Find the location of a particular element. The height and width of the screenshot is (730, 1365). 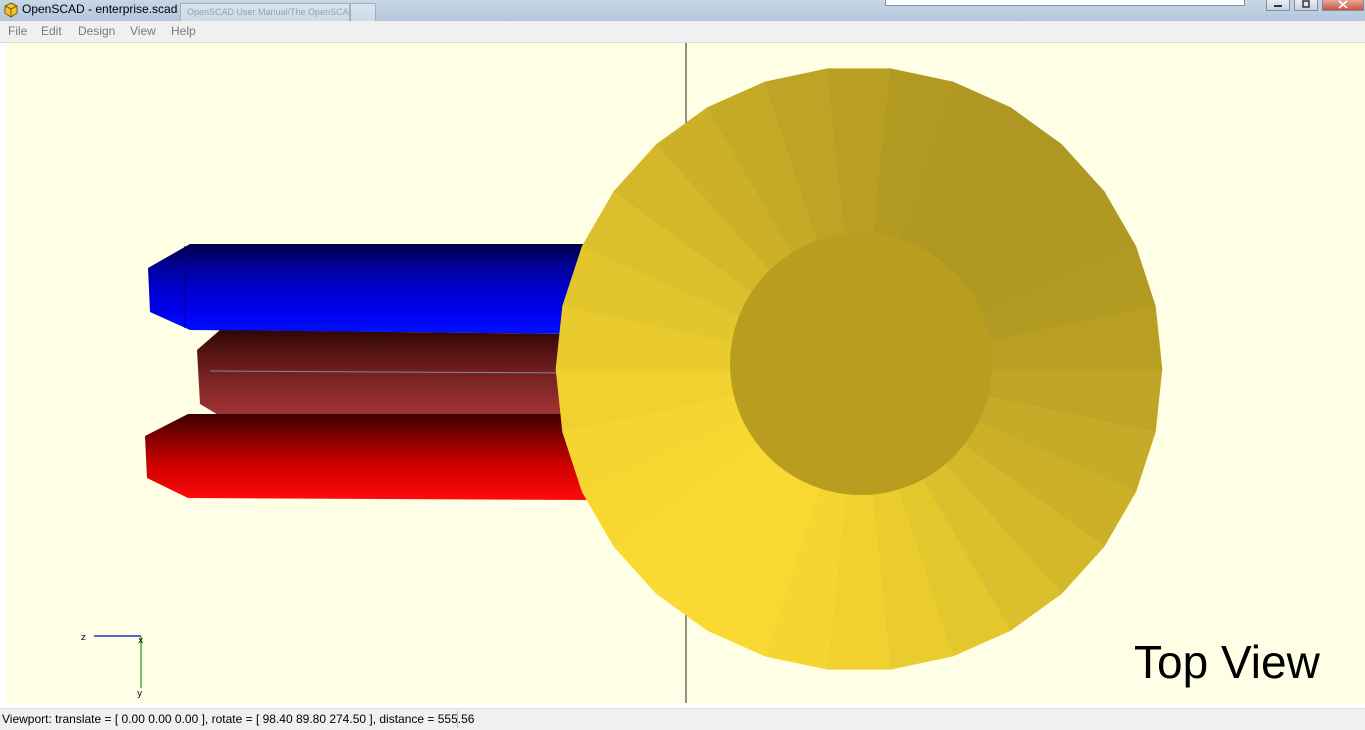

menu-help: Help is located at coordinates (183, 31).